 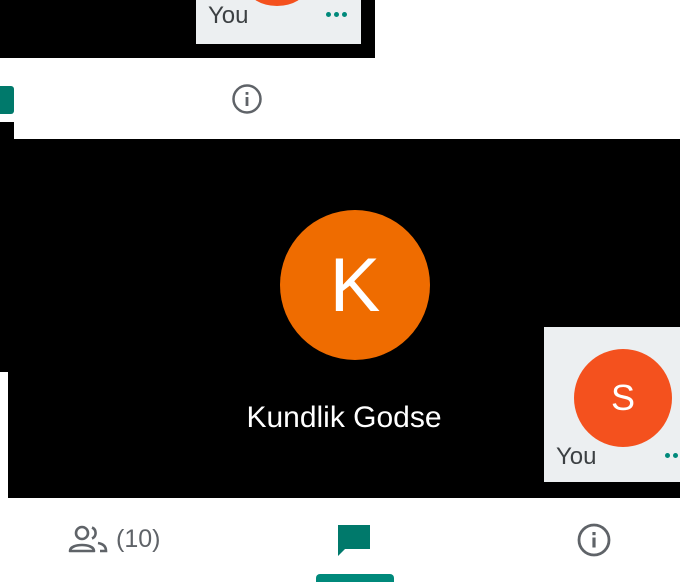 I want to click on top-toolbar, so click(x=187, y=103).